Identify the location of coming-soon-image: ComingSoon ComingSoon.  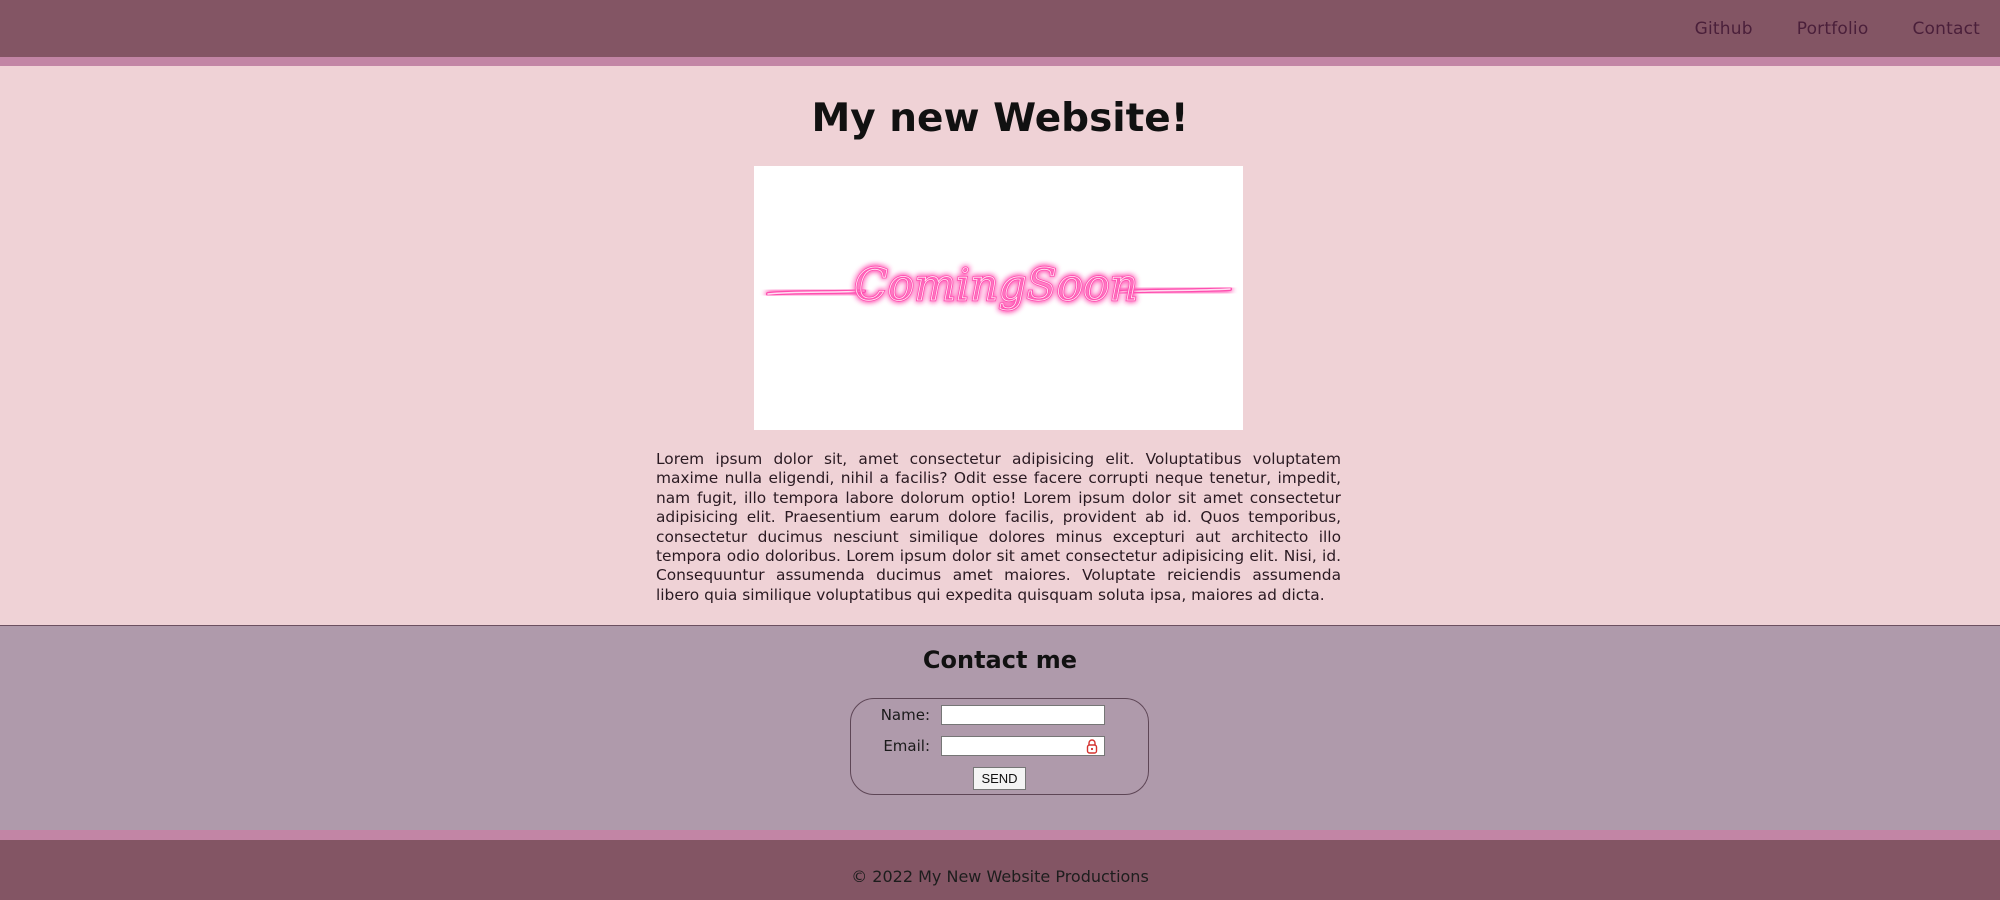
(998, 298).